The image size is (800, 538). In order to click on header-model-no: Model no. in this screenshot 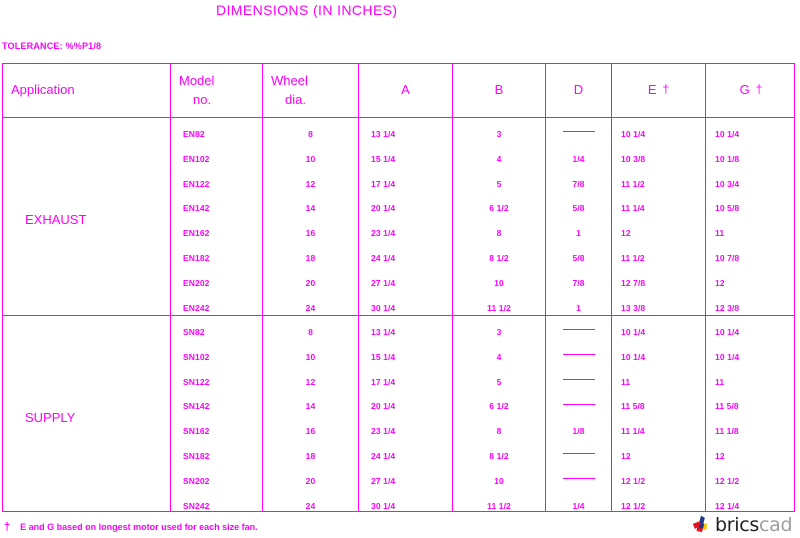, I will do `click(216, 90)`.